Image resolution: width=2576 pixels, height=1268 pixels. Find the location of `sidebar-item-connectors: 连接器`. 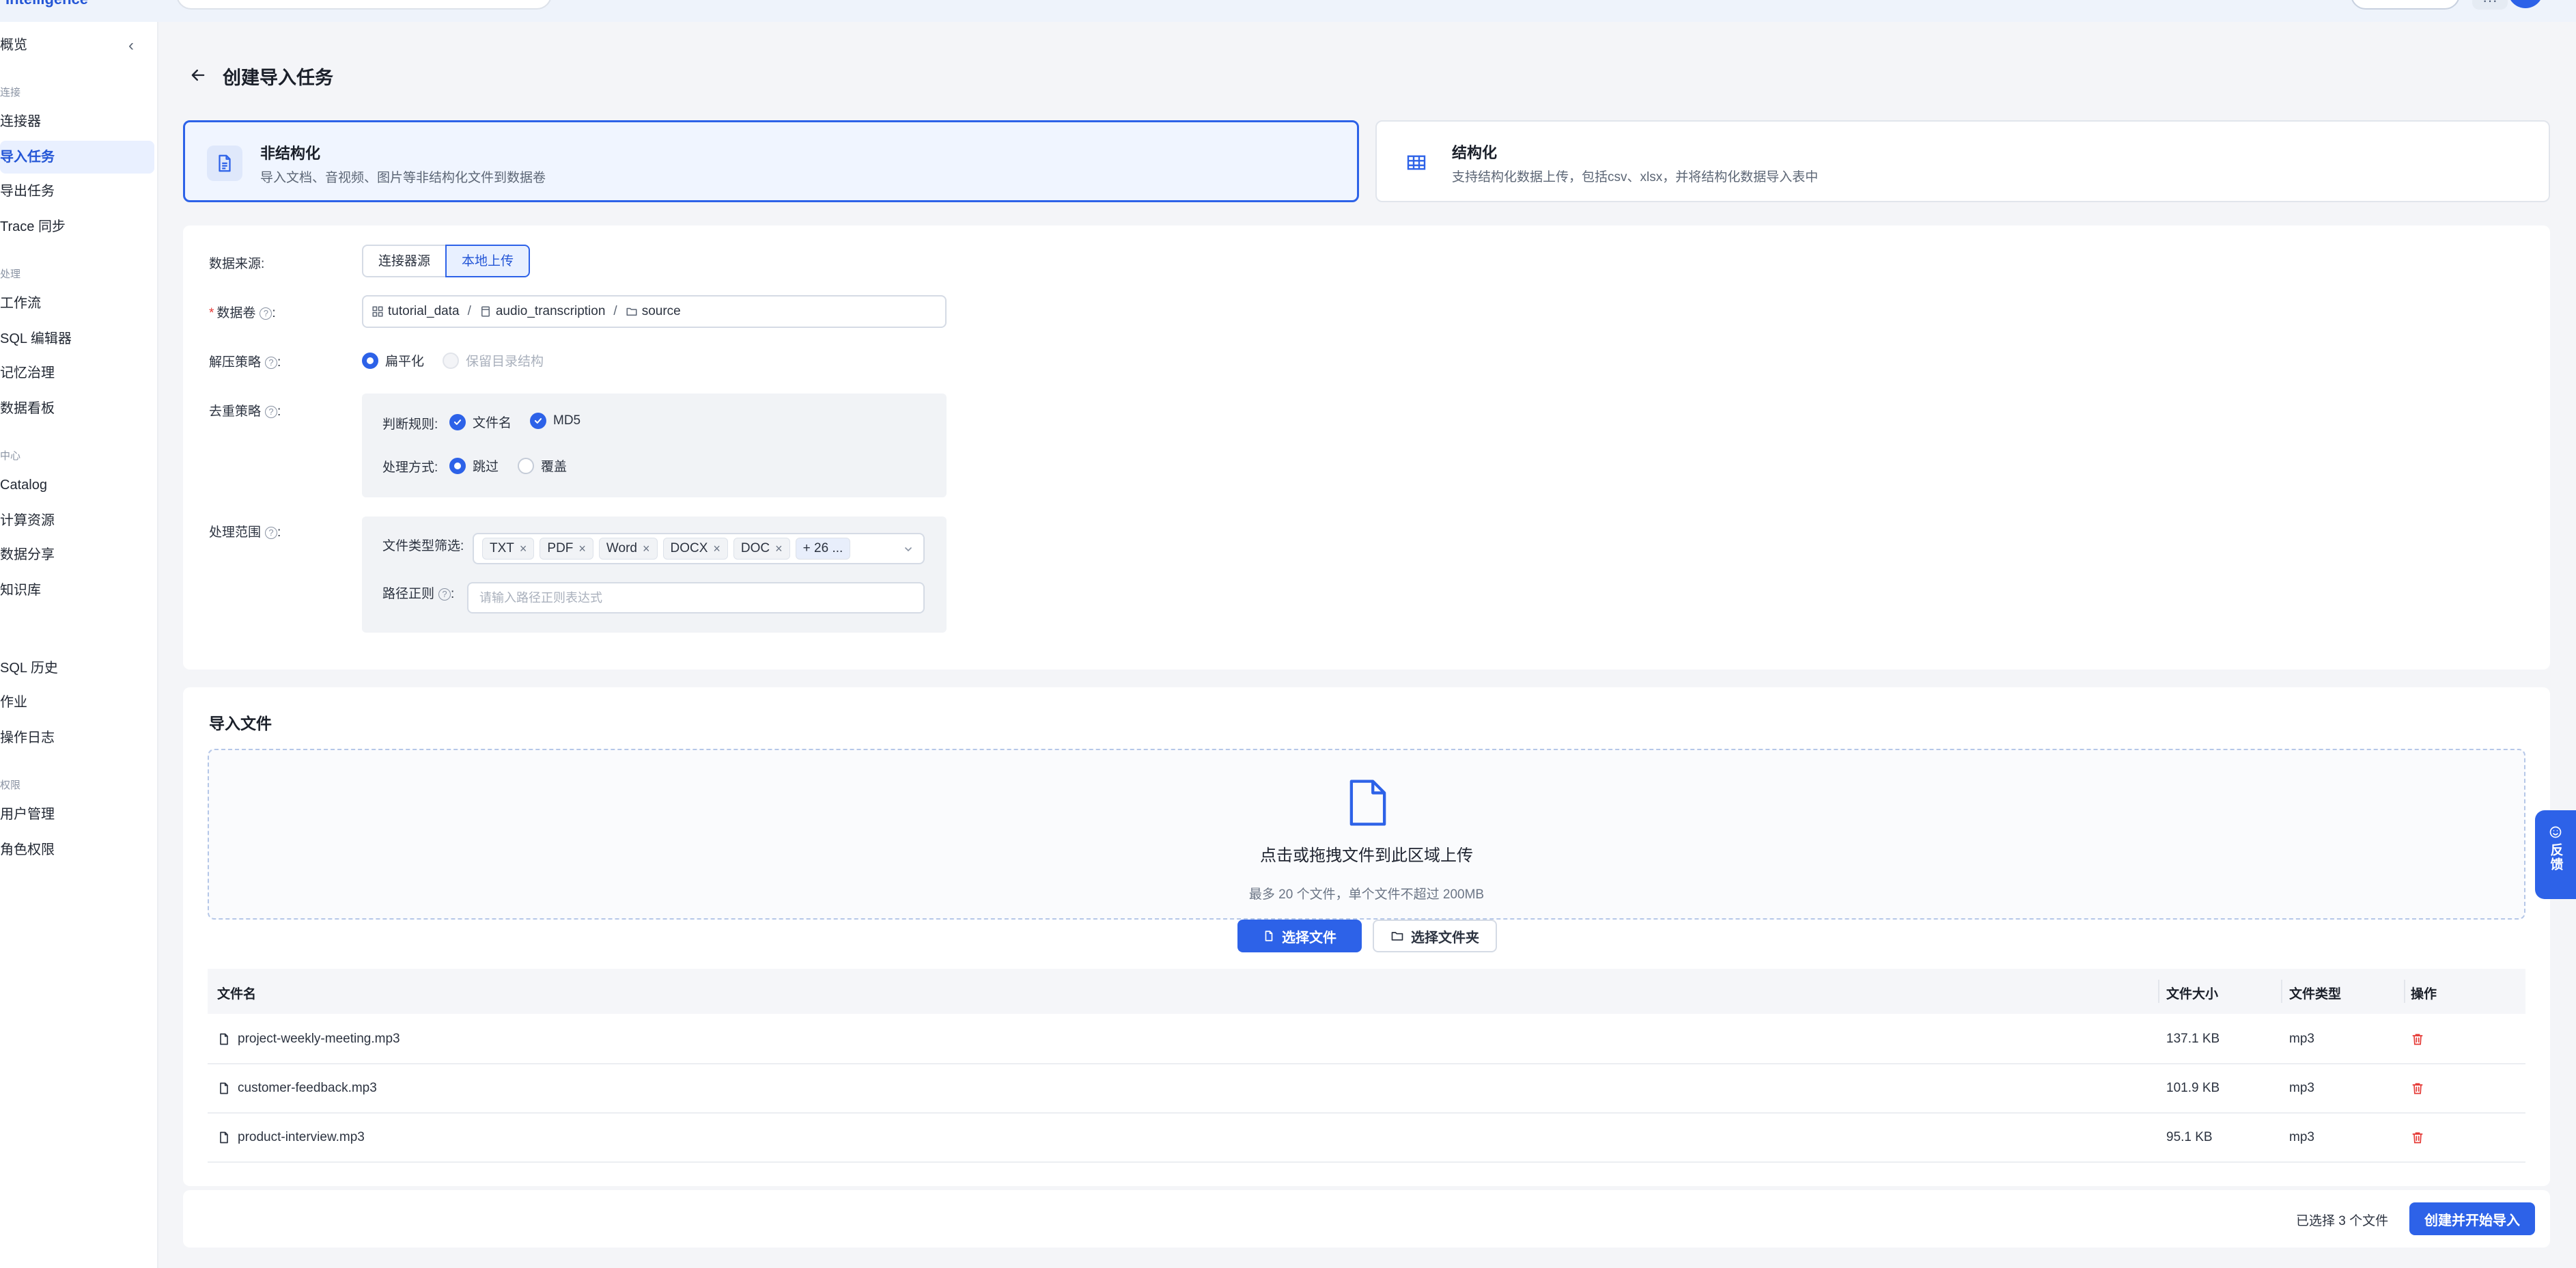

sidebar-item-connectors: 连接器 is located at coordinates (77, 122).